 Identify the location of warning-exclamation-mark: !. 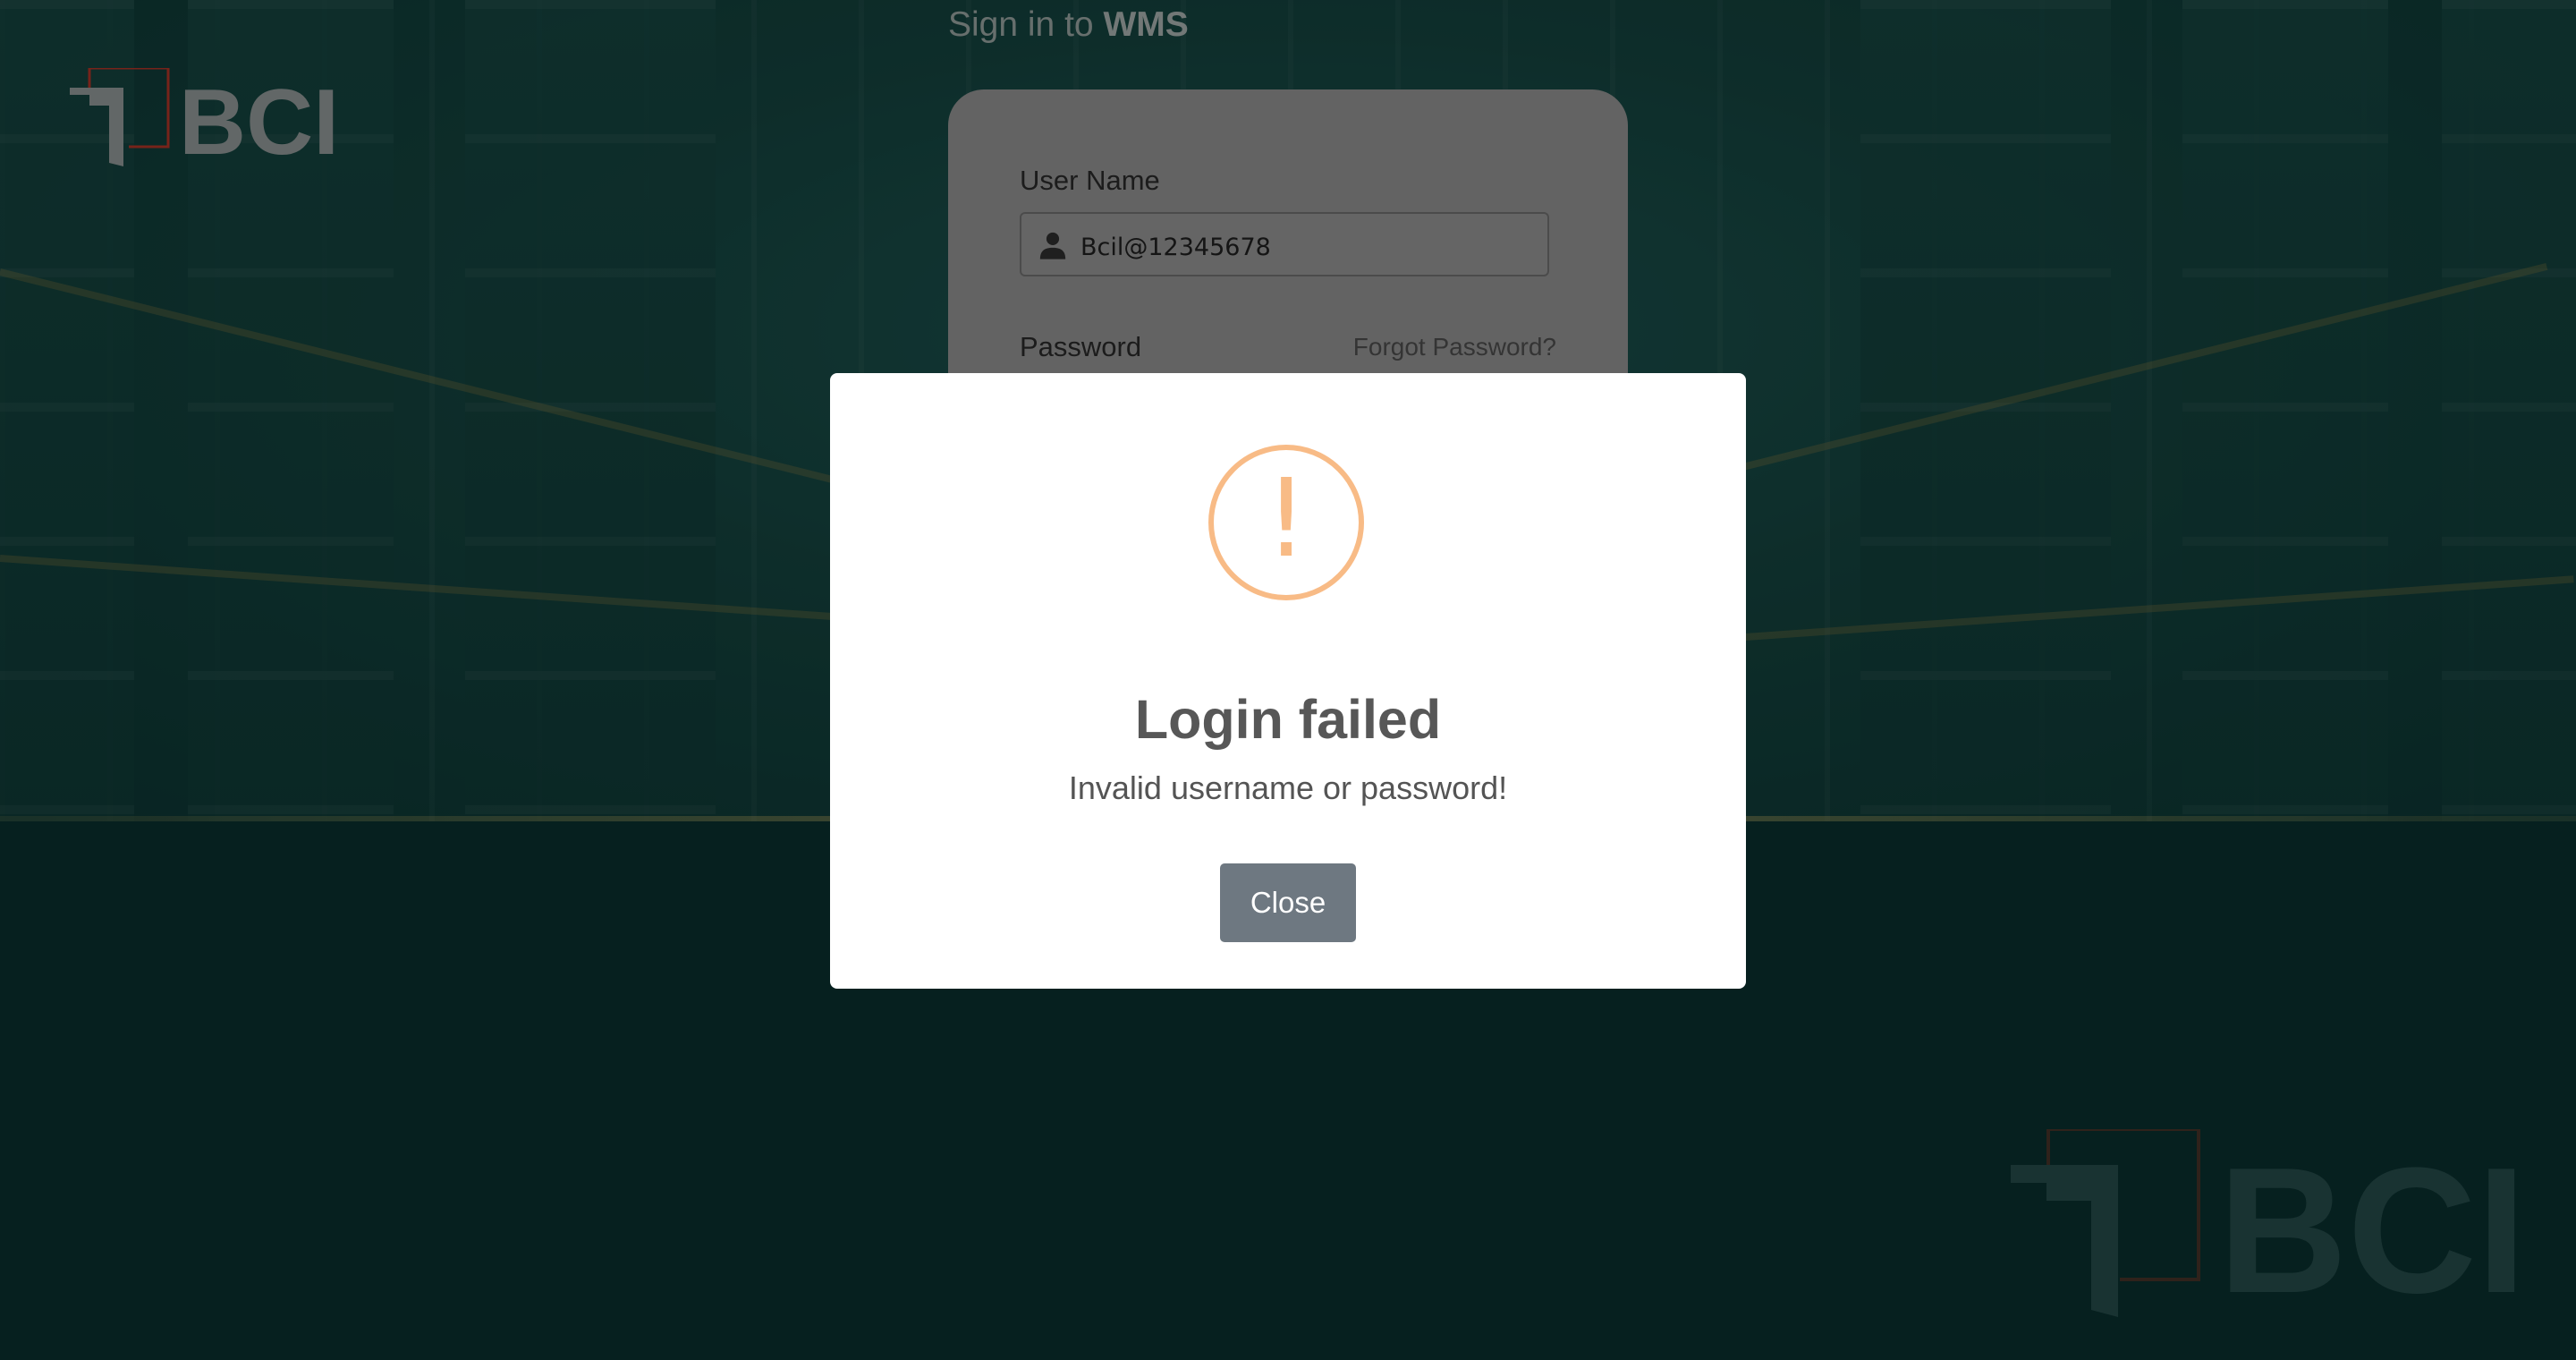
(1286, 519).